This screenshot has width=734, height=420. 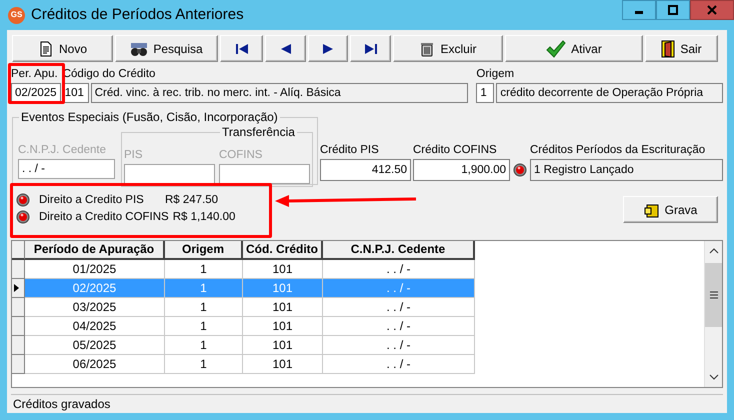 What do you see at coordinates (283, 250) in the screenshot?
I see `column-header: Cód. Crédito` at bounding box center [283, 250].